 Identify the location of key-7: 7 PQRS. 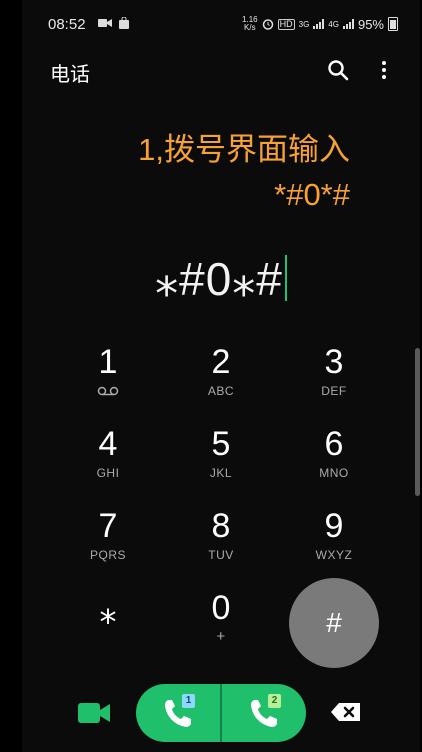
(108, 541).